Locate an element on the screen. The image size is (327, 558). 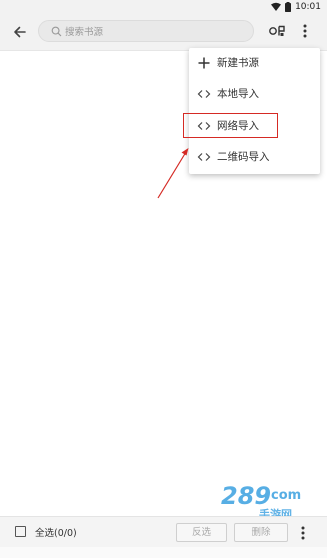
back-button is located at coordinates (20, 32).